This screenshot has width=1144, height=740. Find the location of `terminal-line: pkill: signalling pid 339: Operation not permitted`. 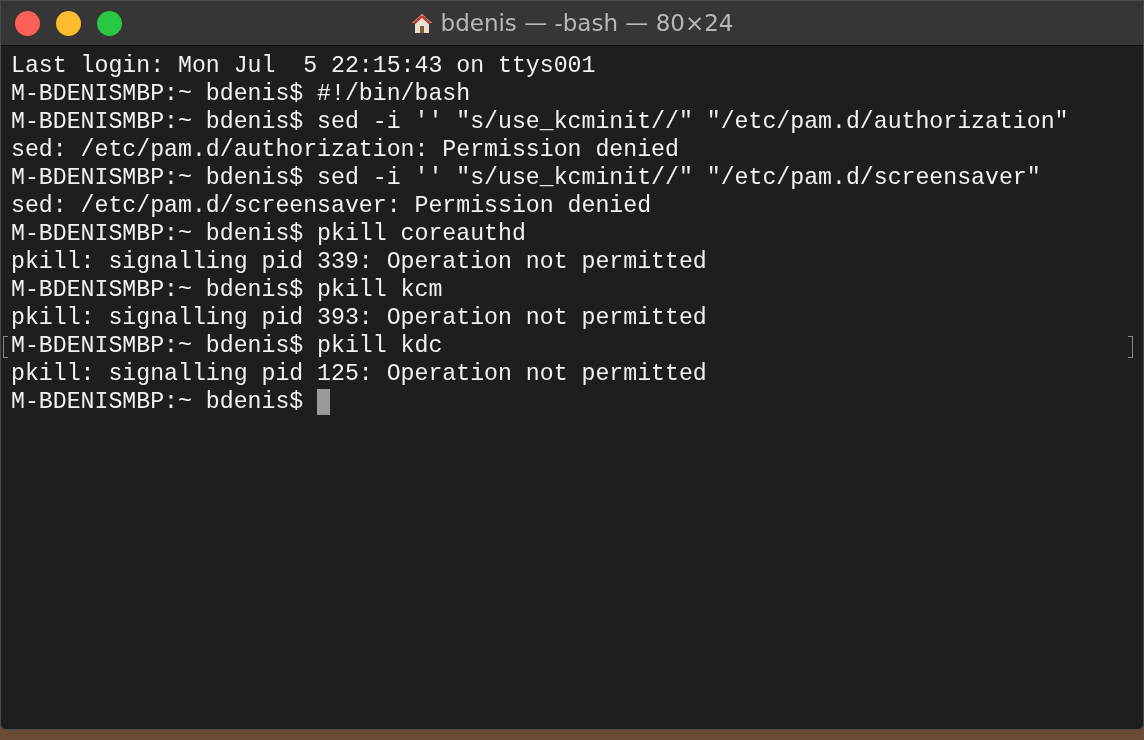

terminal-line: pkill: signalling pid 339: Operation not permitted is located at coordinates (359, 262).